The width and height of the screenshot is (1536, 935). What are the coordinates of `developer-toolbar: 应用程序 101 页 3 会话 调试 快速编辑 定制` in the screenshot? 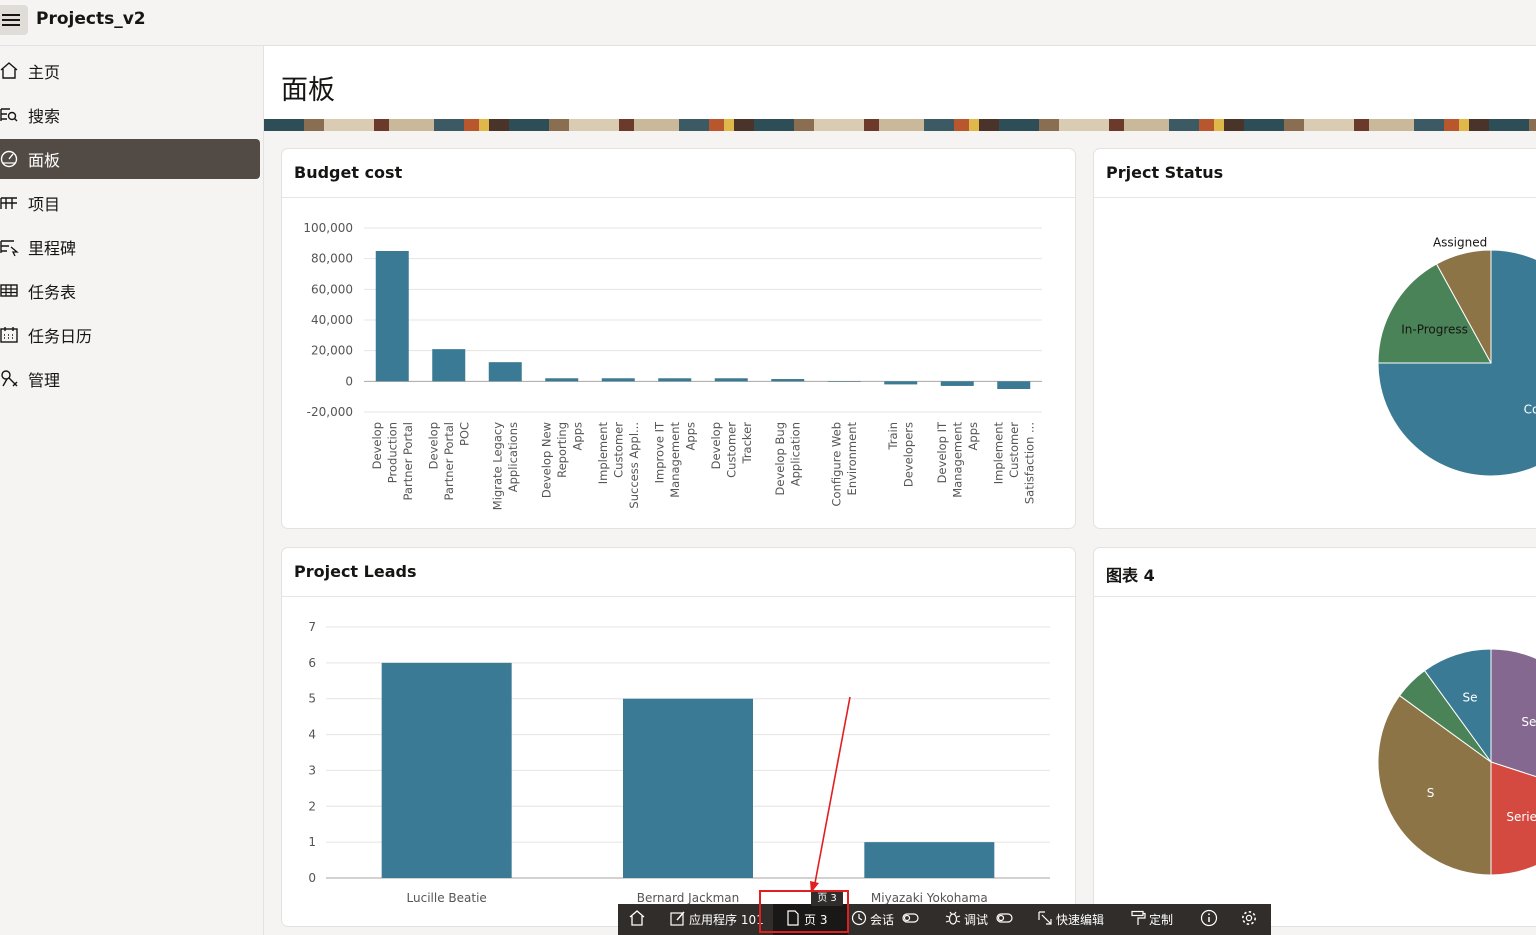 It's located at (944, 919).